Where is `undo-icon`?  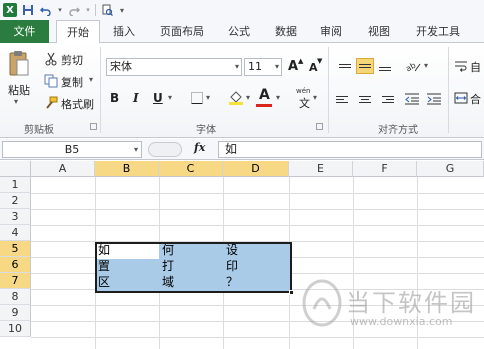
undo-icon is located at coordinates (46, 10).